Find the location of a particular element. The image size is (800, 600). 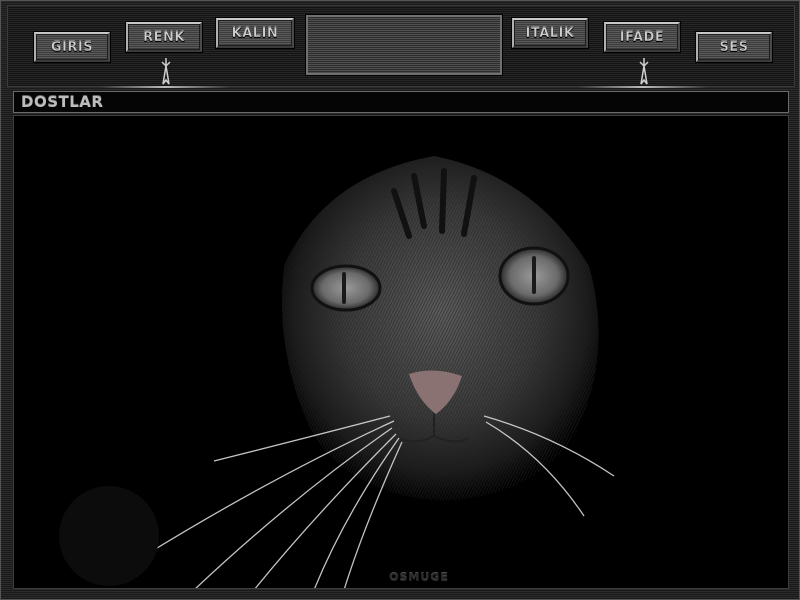

nav-button-giris: GIRIS is located at coordinates (72, 47).